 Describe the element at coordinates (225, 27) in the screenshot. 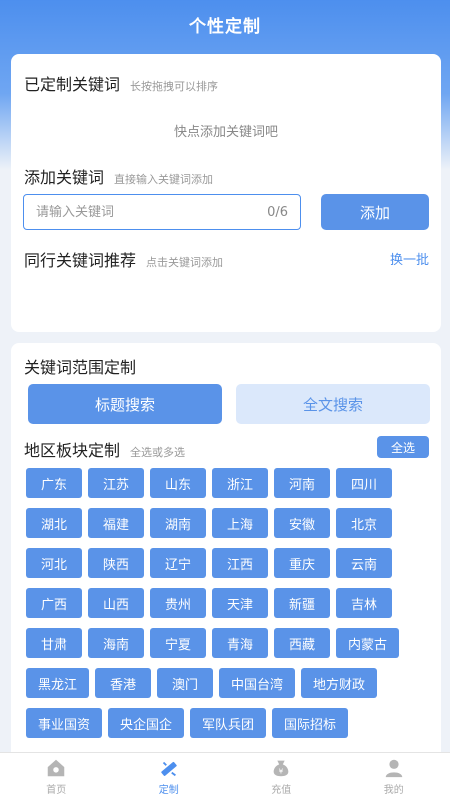

I see `page-title: 个性定制` at that location.